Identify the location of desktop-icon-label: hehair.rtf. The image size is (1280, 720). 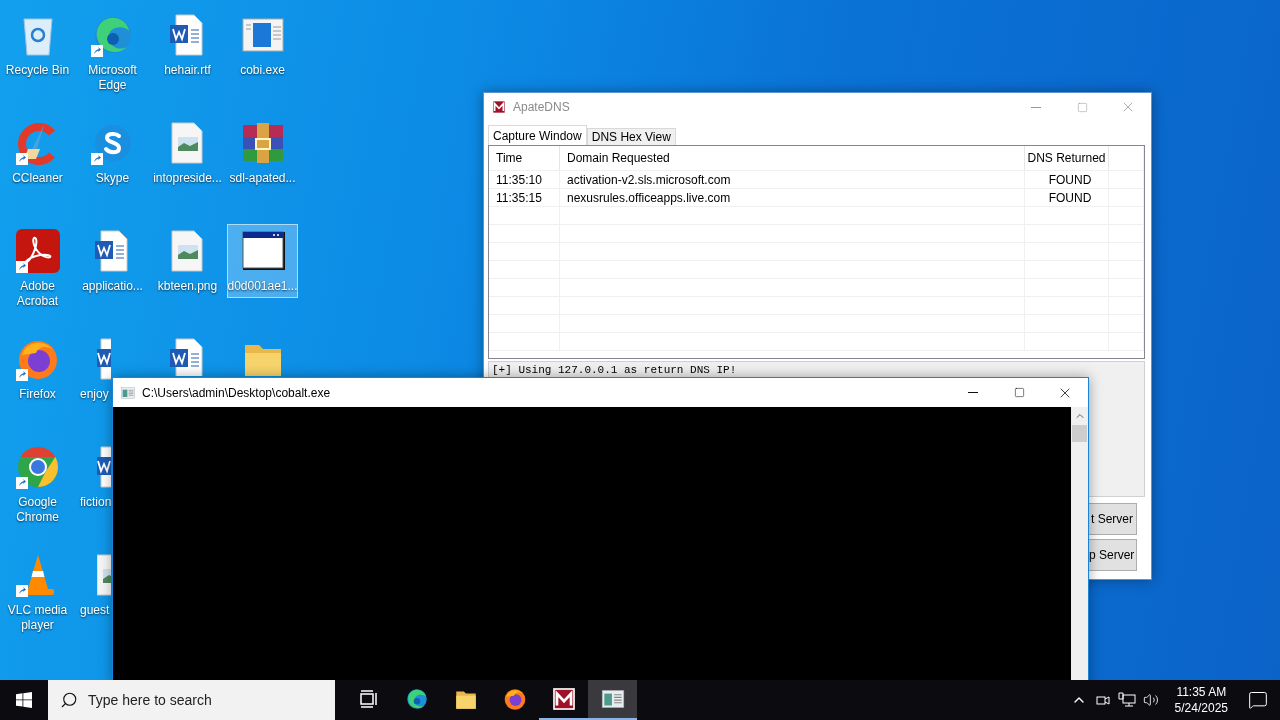
(187, 70).